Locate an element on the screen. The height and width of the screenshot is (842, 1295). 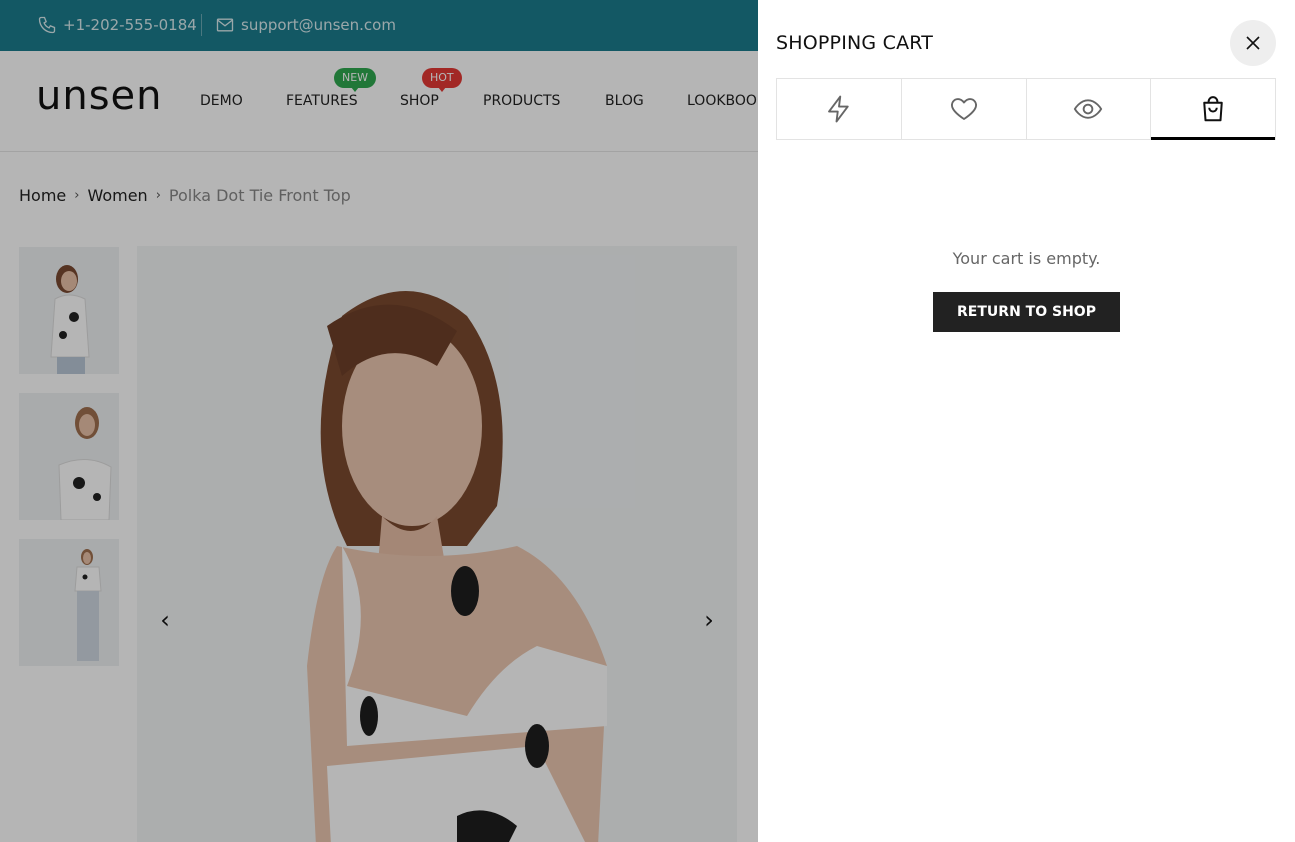
eye-icon is located at coordinates (1088, 109).